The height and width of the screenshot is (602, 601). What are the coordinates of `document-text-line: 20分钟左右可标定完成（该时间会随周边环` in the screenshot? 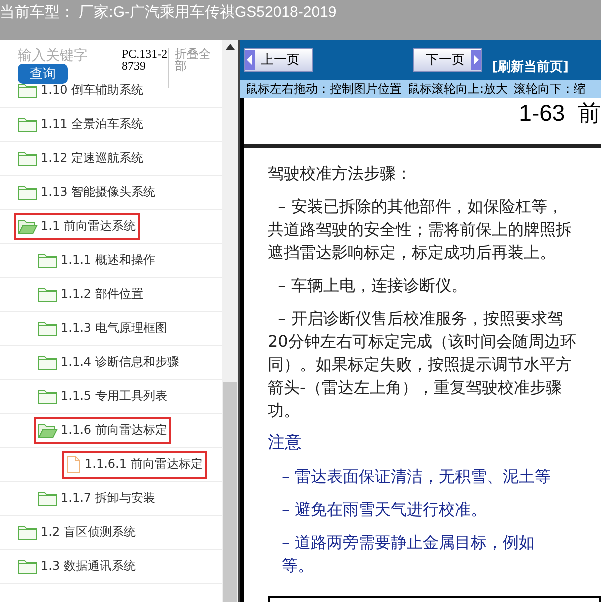 It's located at (423, 342).